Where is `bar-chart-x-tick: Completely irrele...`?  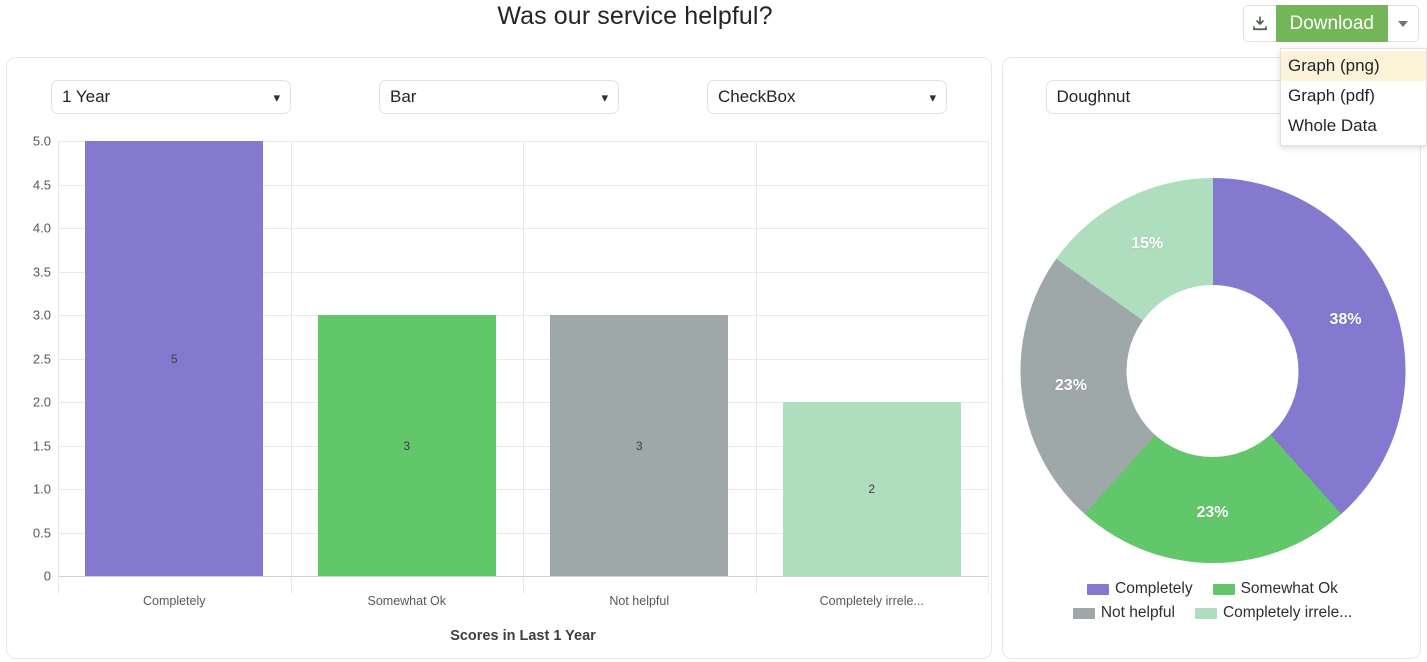 bar-chart-x-tick: Completely irrele... is located at coordinates (871, 601).